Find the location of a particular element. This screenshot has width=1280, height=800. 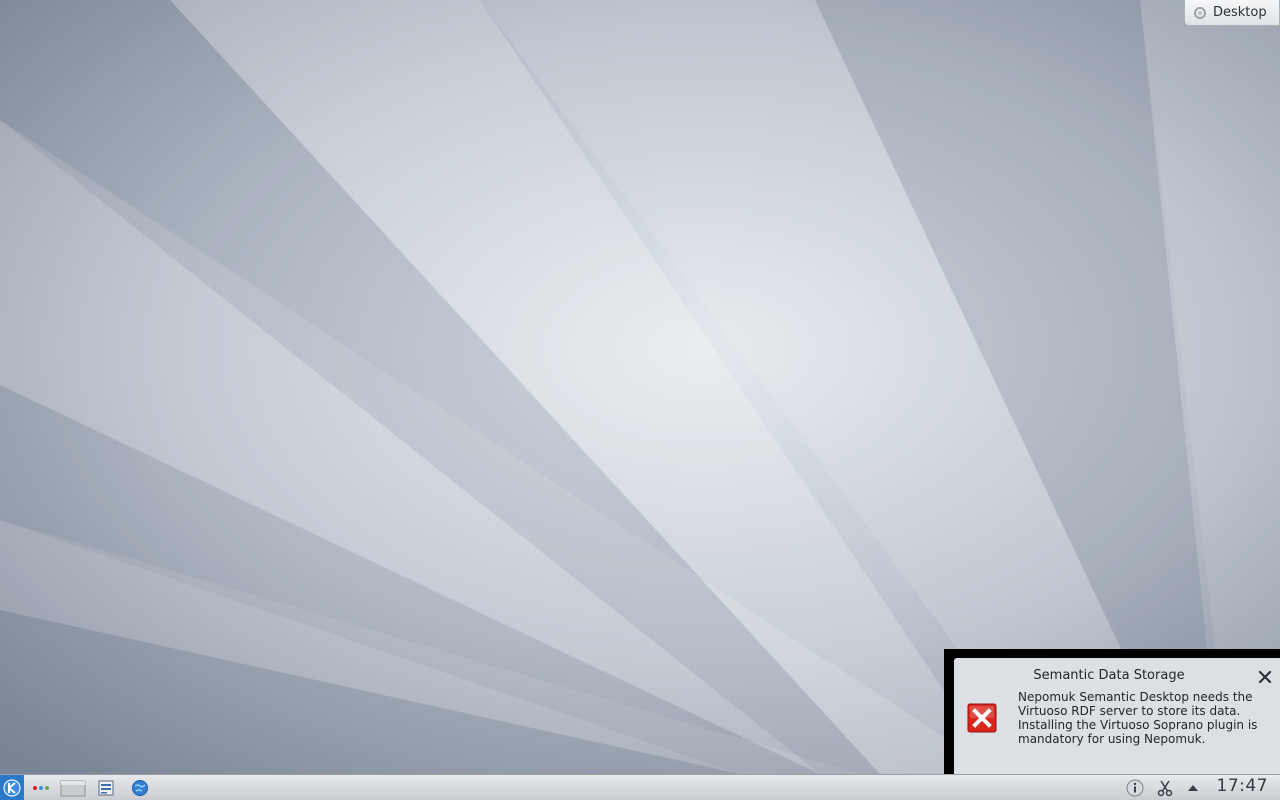

desktop-toolbox-label: Desktop is located at coordinates (1240, 12).